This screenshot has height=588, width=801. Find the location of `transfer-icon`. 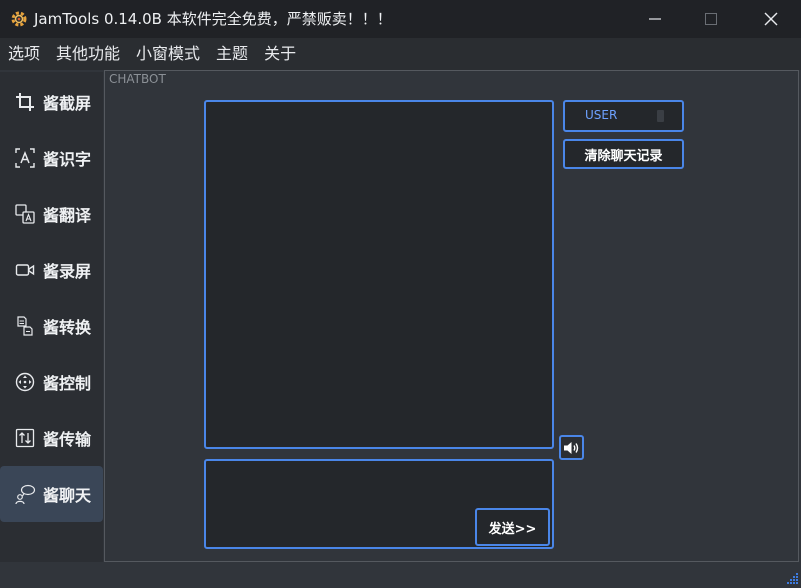

transfer-icon is located at coordinates (25, 438).